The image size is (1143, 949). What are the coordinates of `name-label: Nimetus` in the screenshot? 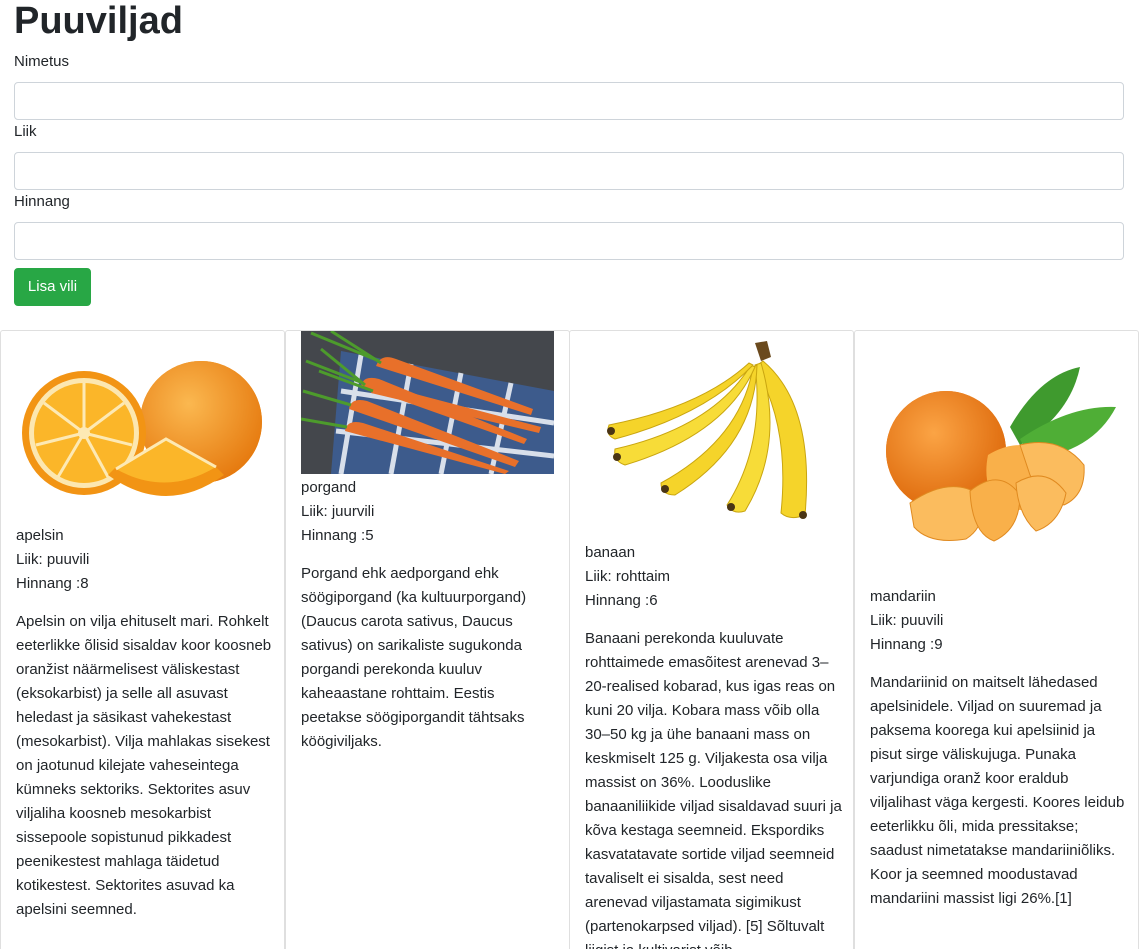 It's located at (42, 61).